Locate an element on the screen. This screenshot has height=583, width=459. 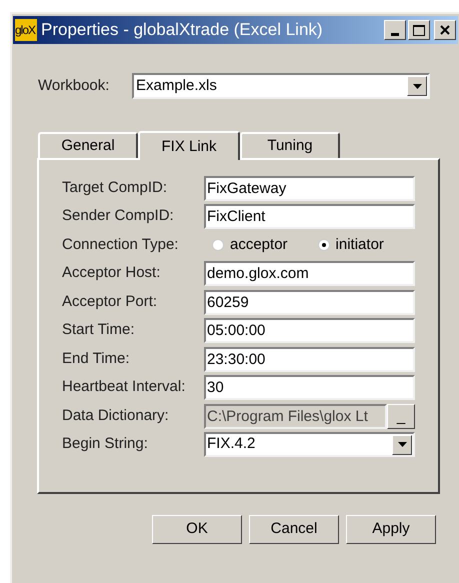
text-field: 30 is located at coordinates (309, 387).